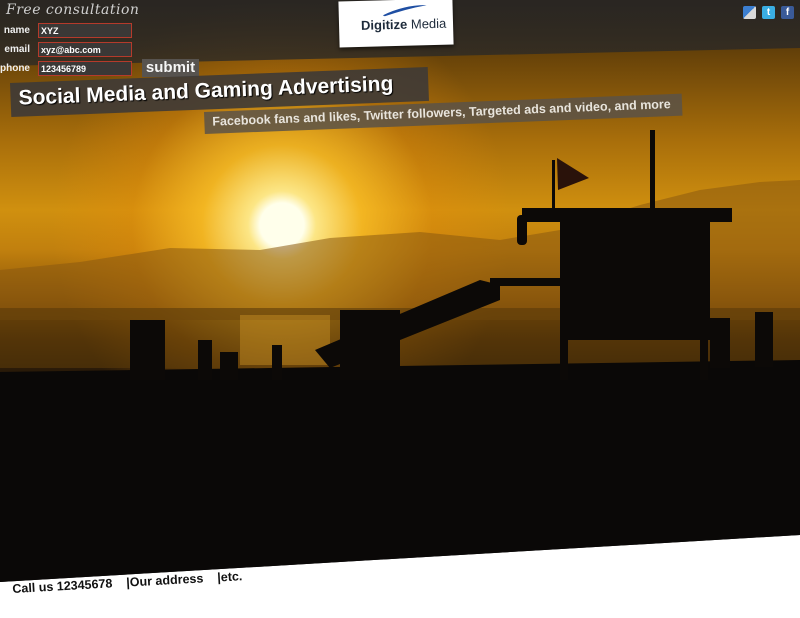 The height and width of the screenshot is (618, 800). I want to click on digitize-media-logo: Digitize Media, so click(396, 24).